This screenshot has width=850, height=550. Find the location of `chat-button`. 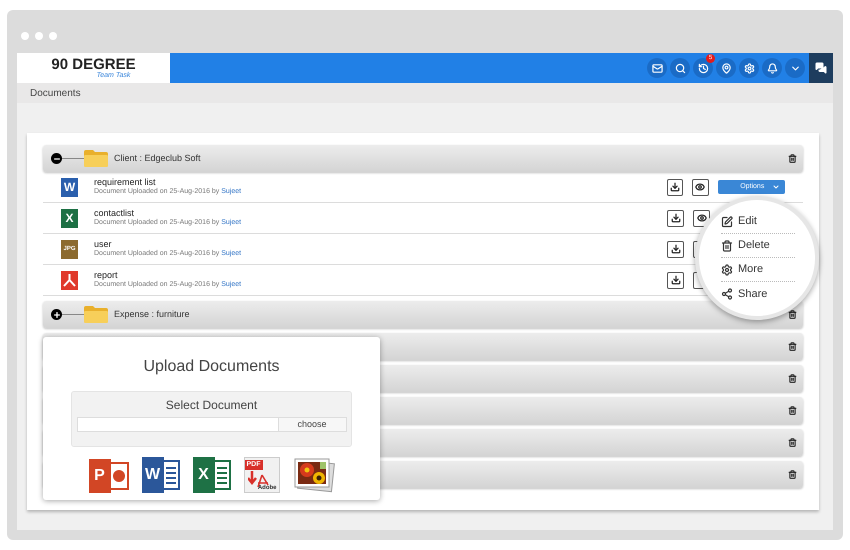

chat-button is located at coordinates (821, 68).